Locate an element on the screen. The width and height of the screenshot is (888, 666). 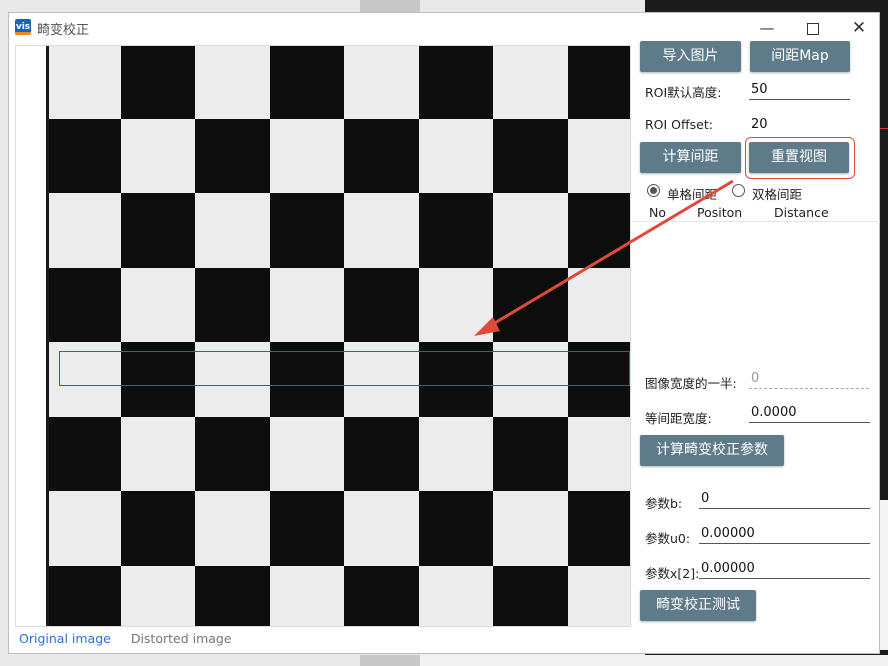
column-header-no: No is located at coordinates (657, 212).